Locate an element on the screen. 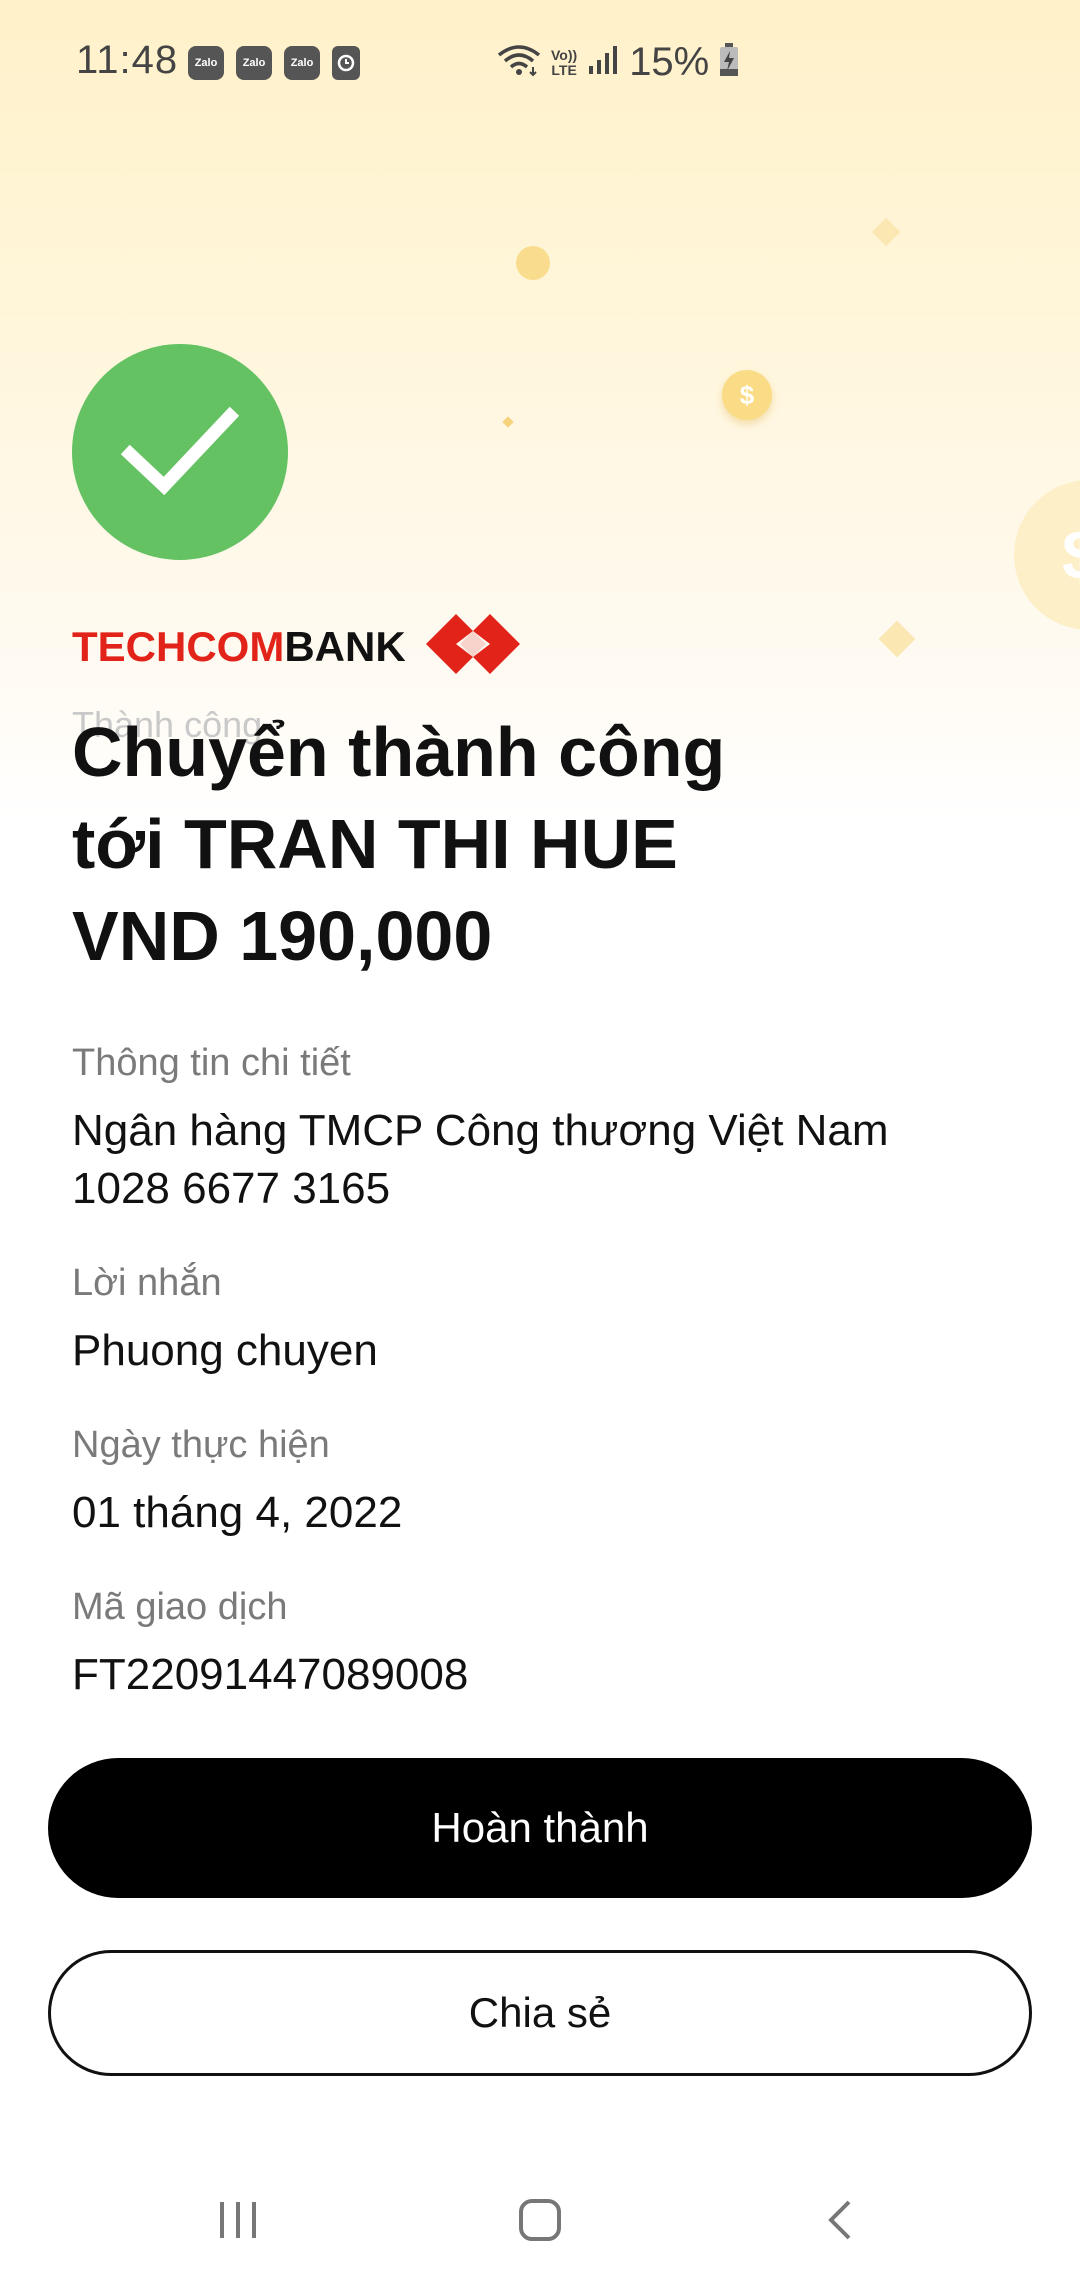  details-label: Thông tin chi tiết is located at coordinates (211, 1063).